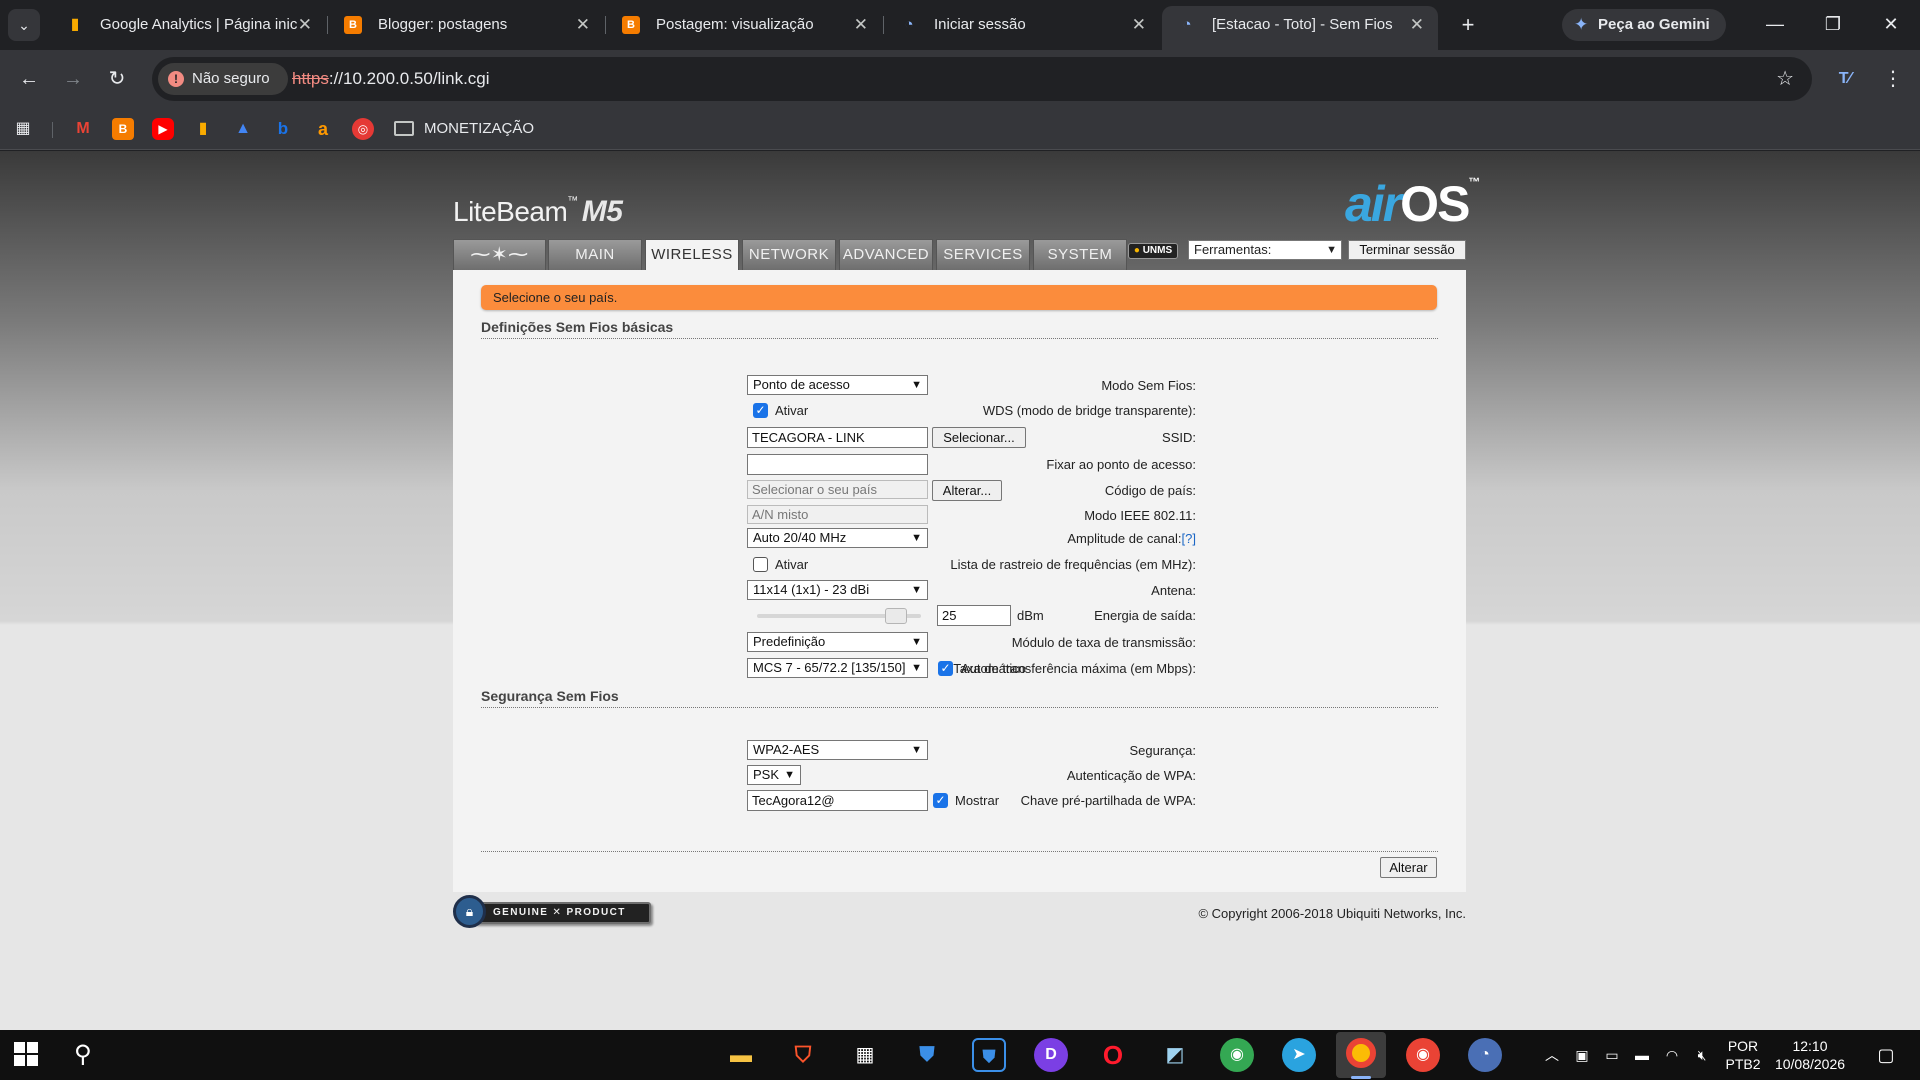  I want to click on analytics-bookmark-icon: ▮, so click(203, 129).